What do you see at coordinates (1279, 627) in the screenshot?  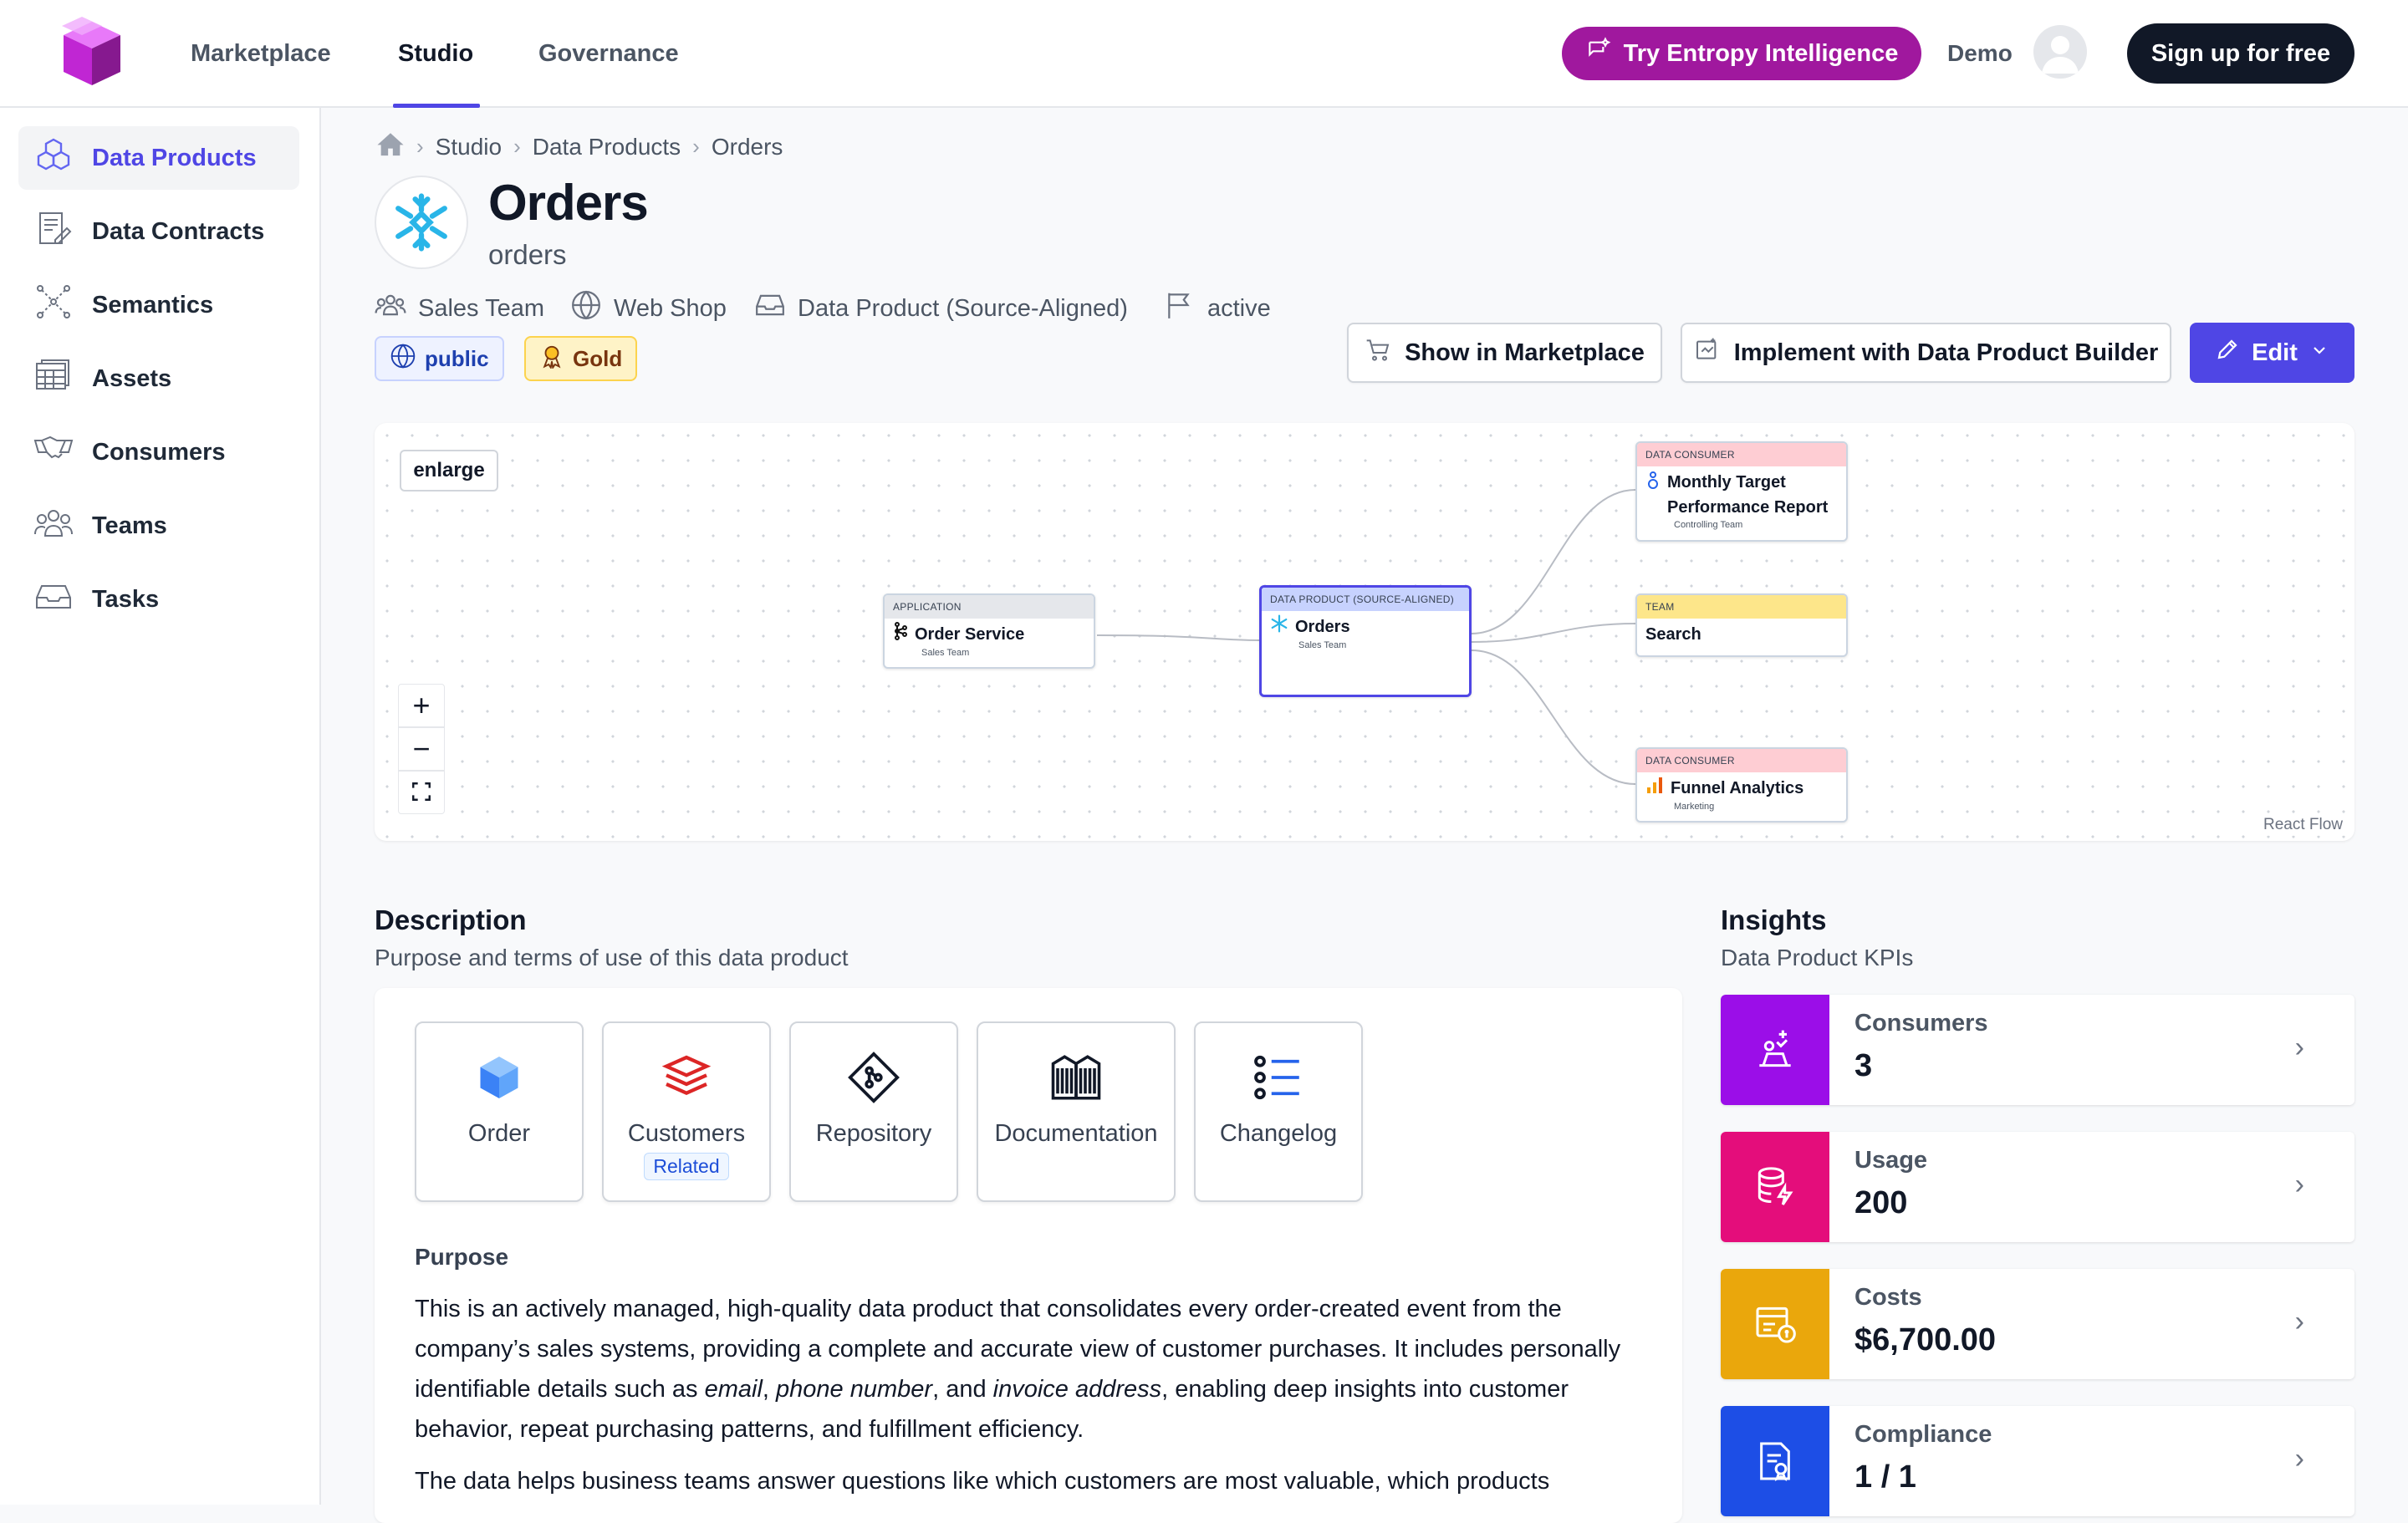 I see `snowflake-icon` at bounding box center [1279, 627].